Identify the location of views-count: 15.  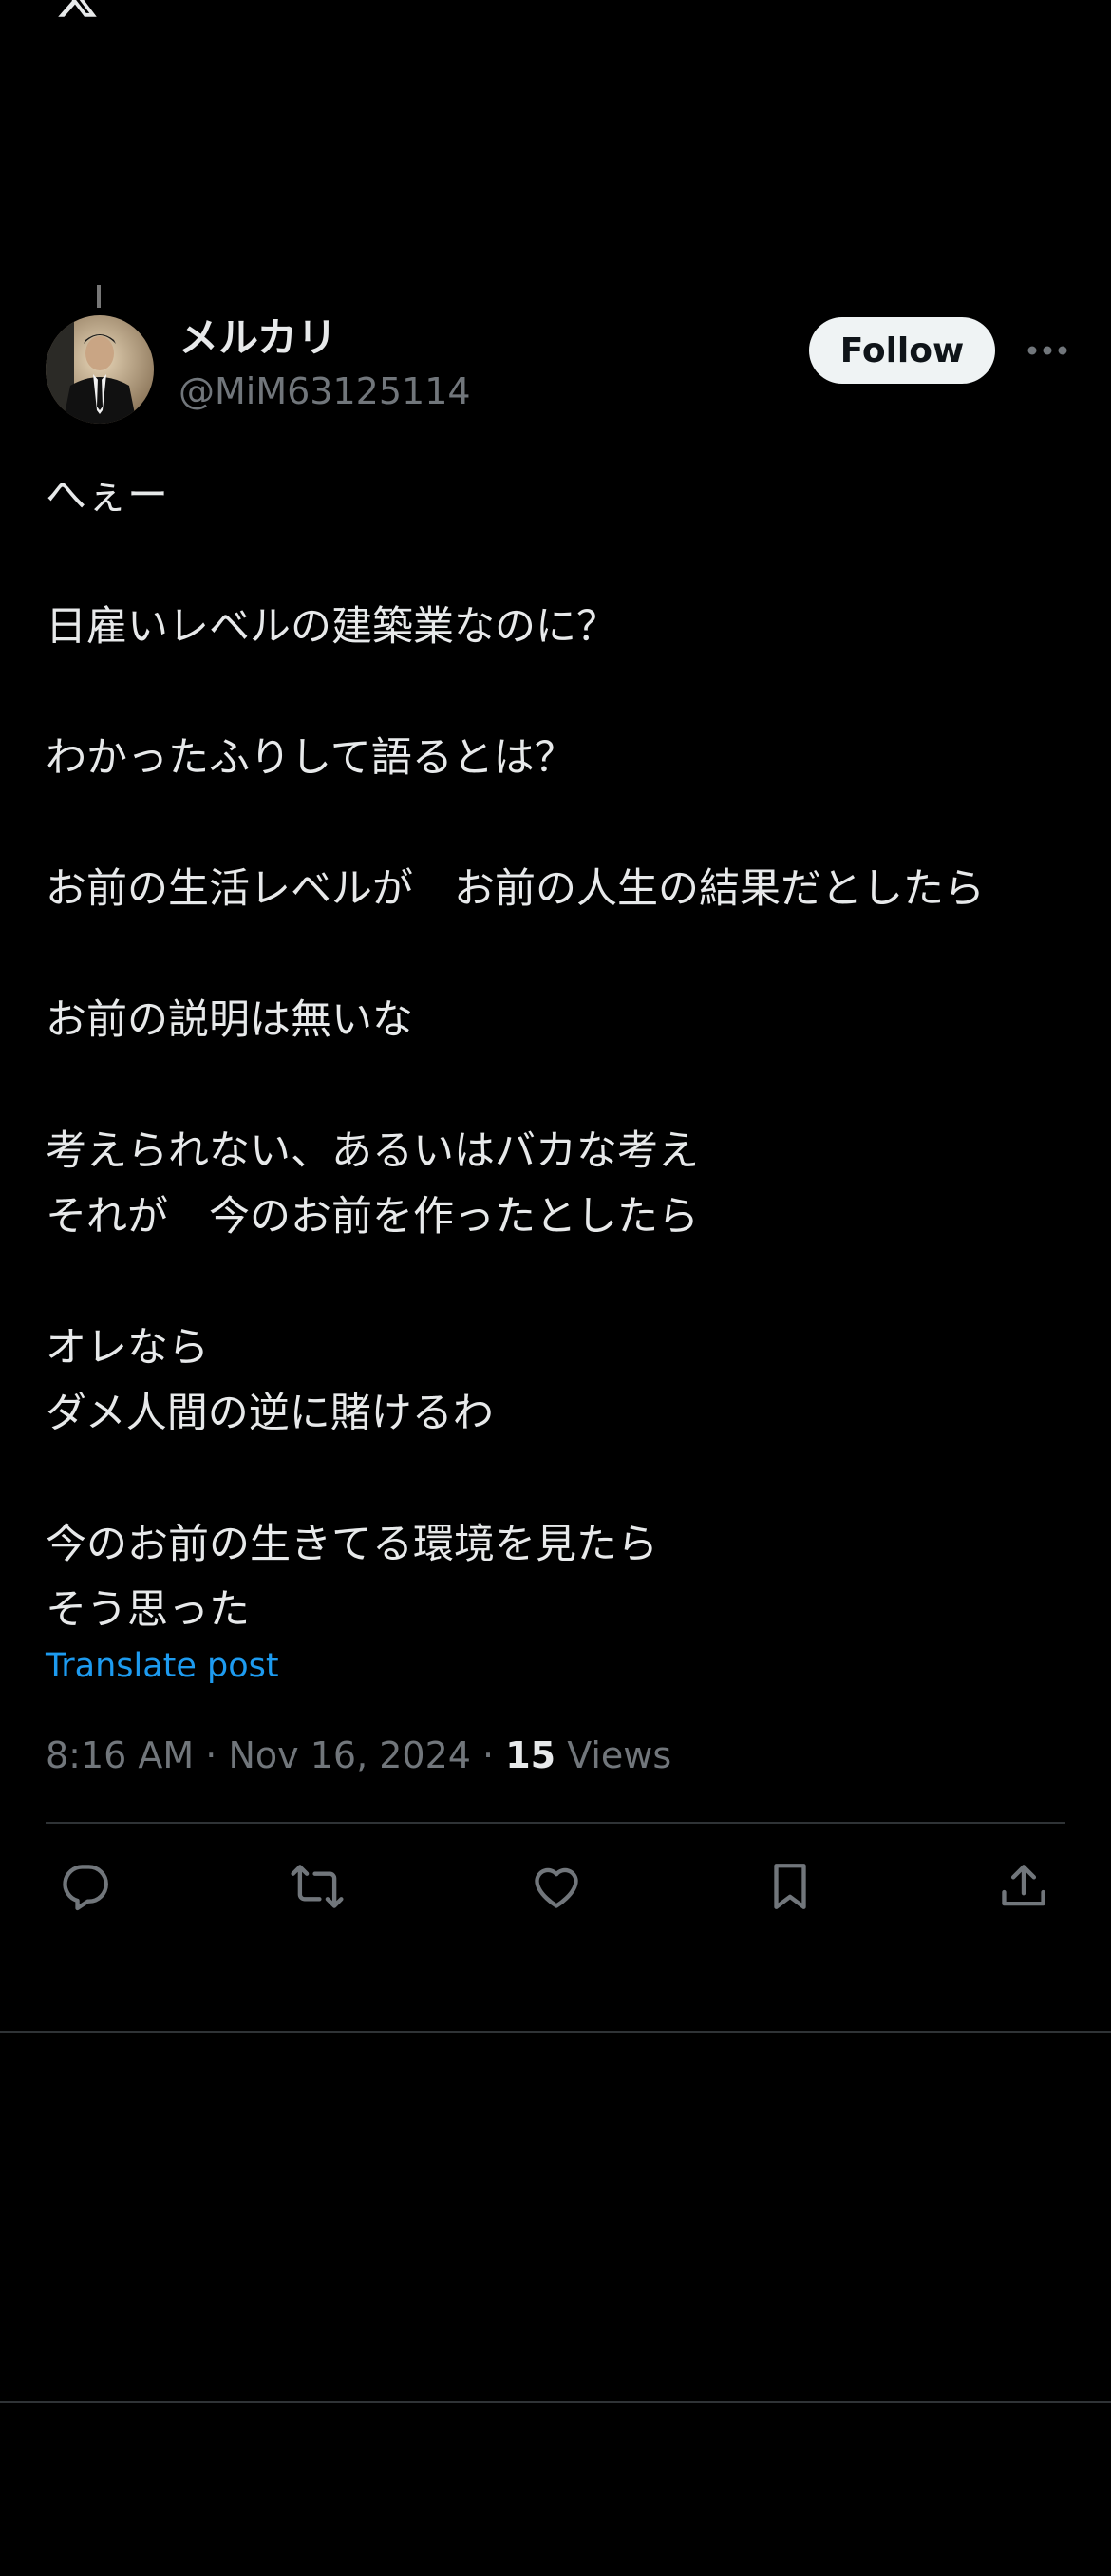
(530, 1755).